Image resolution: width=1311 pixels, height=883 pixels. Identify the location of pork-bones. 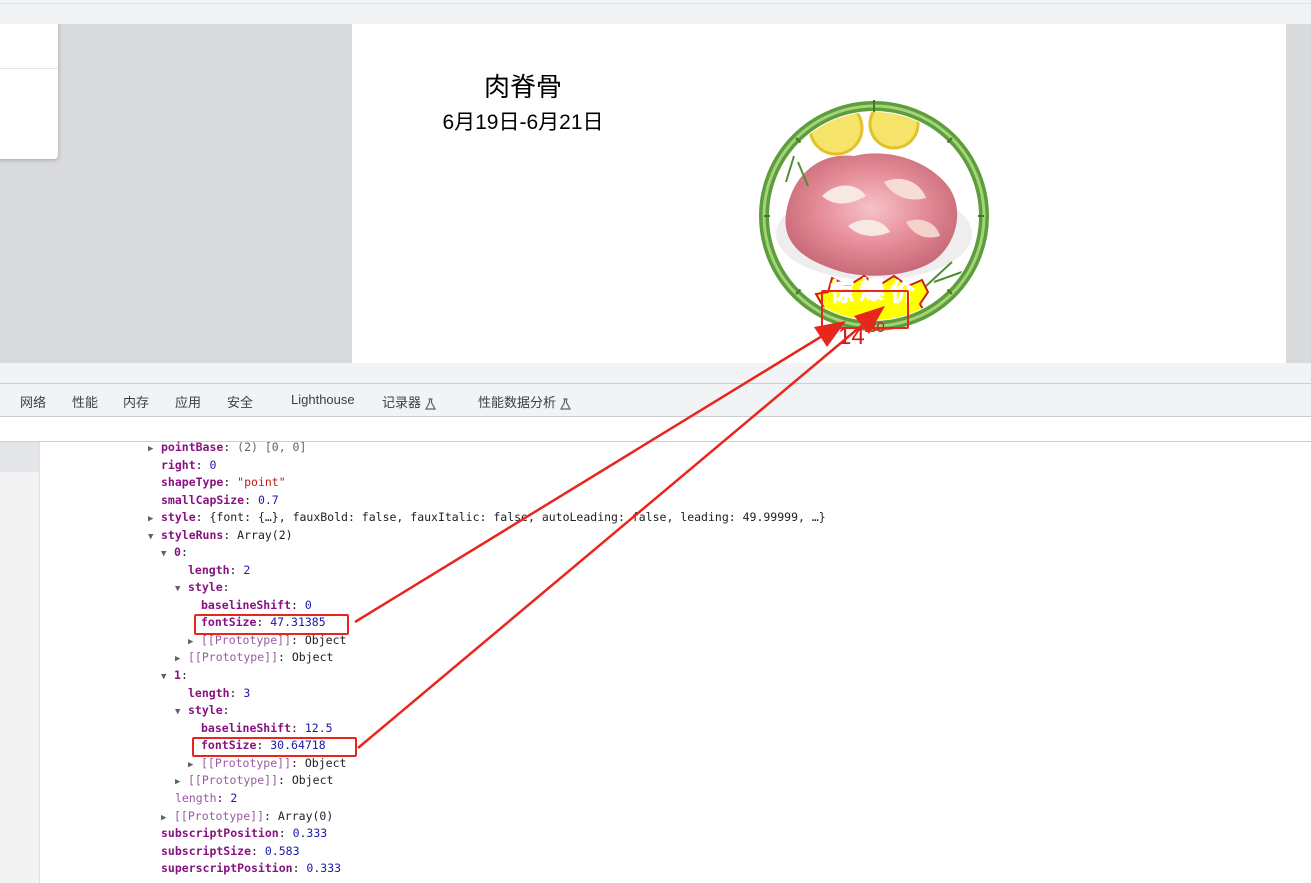
(871, 214).